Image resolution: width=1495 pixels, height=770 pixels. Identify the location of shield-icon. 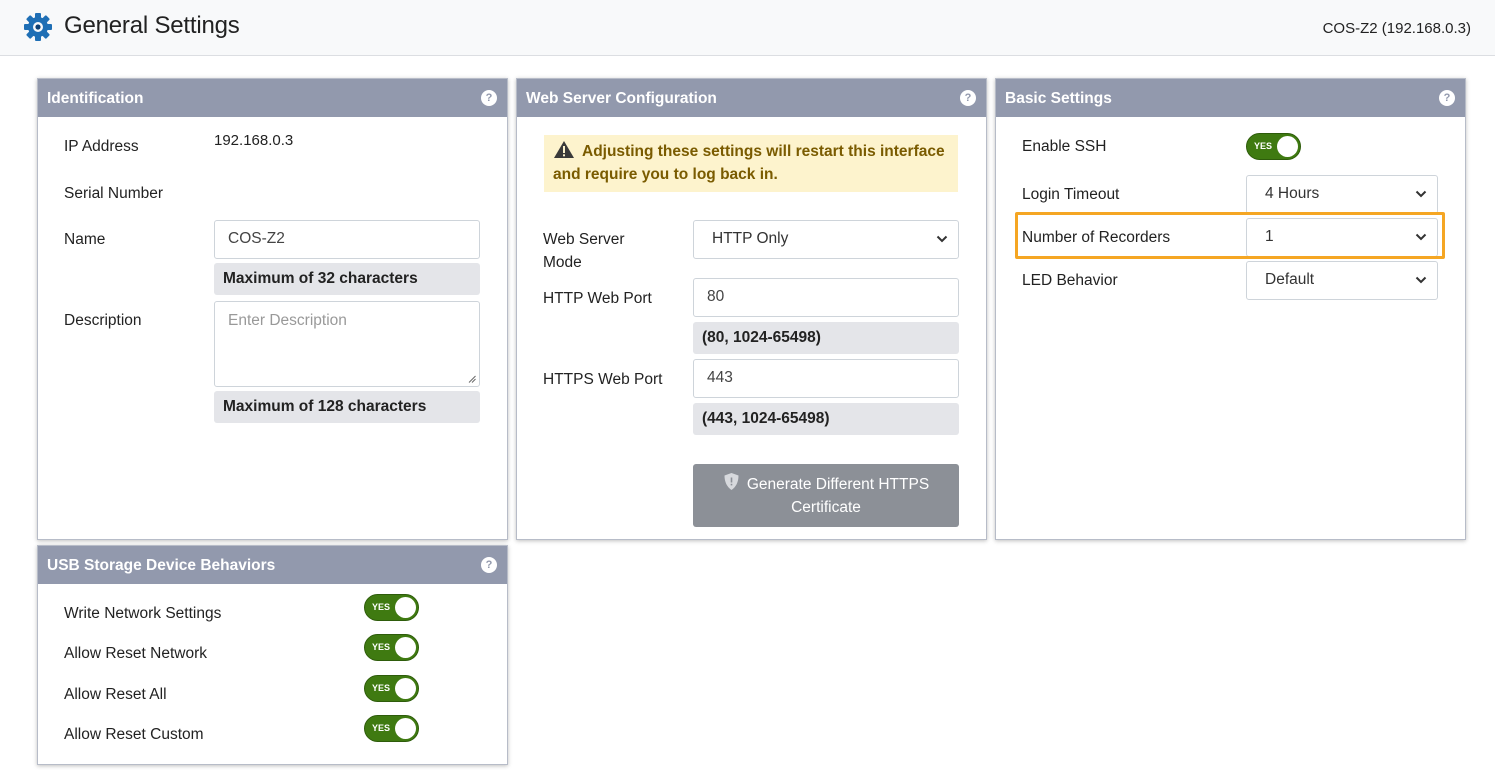
(731, 481).